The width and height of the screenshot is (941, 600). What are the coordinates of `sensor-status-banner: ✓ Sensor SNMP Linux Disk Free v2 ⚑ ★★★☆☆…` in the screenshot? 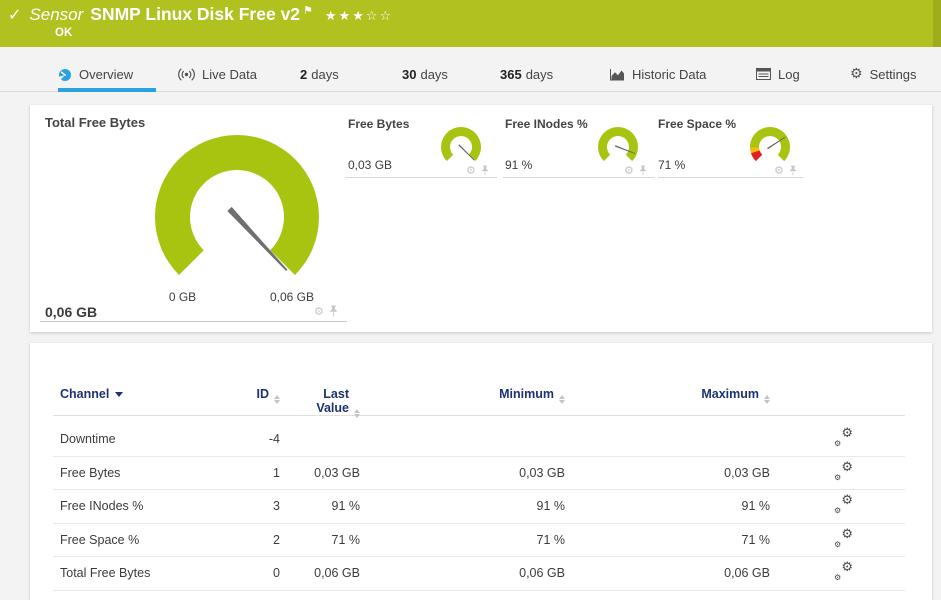 It's located at (470, 23).